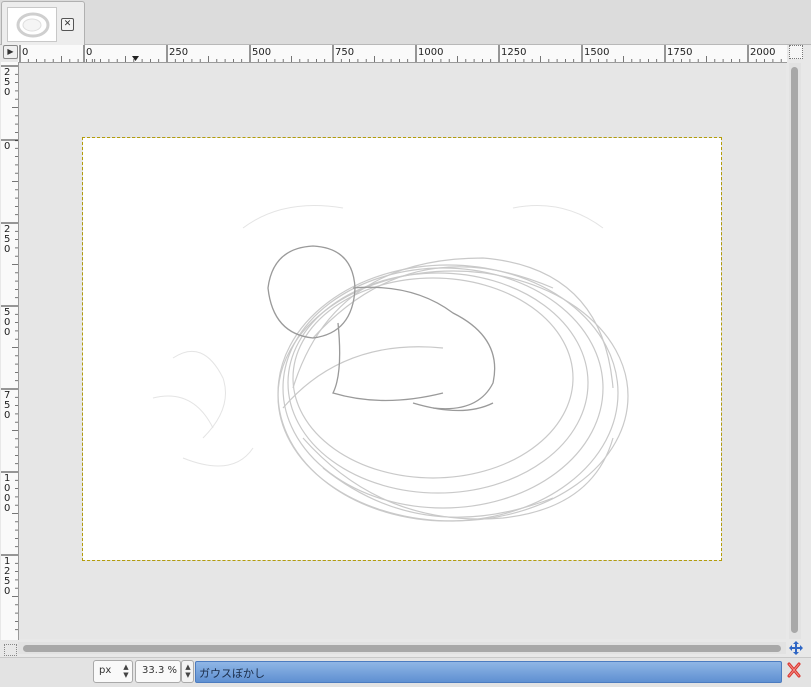 This screenshot has width=811, height=687. I want to click on navigate-icon, so click(796, 648).